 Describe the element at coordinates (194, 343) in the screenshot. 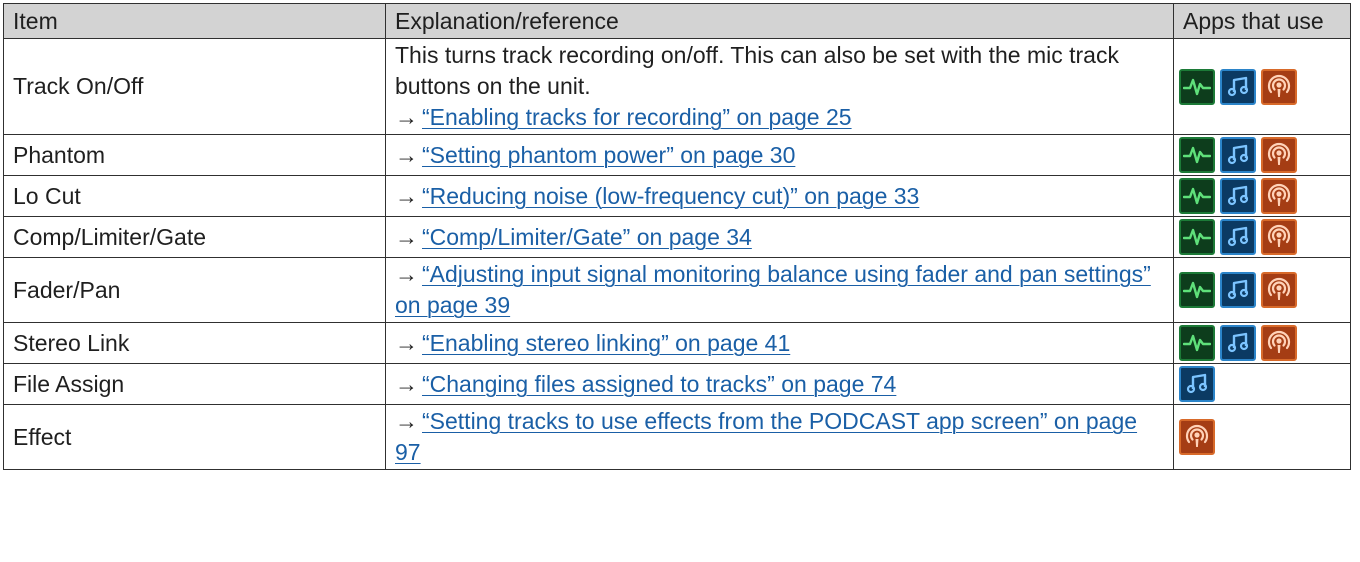

I see `item-cell: Stereo Link` at that location.